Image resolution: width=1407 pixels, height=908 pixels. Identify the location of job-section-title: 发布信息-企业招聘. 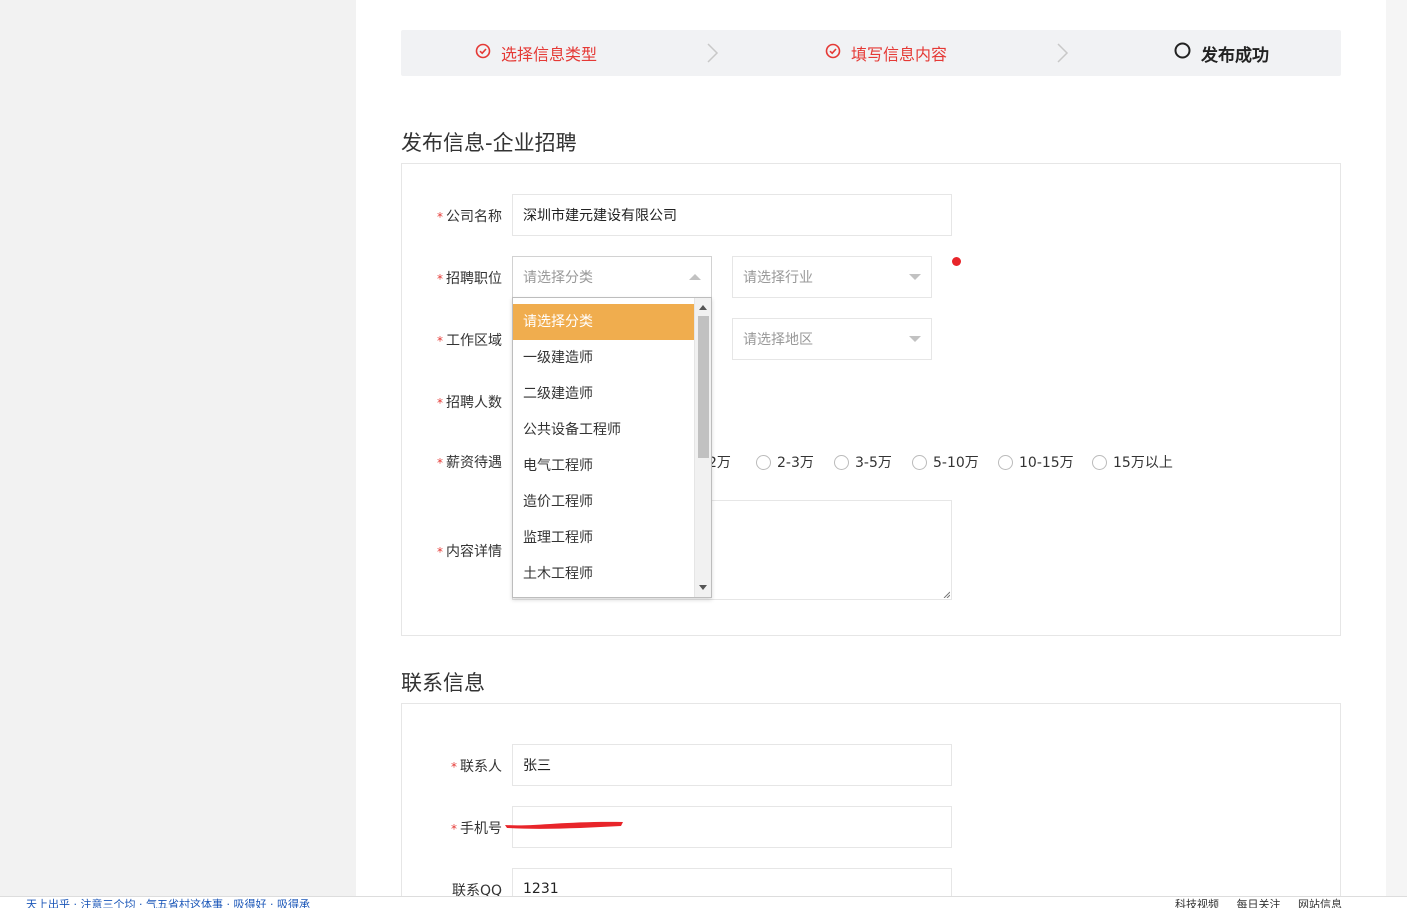
(489, 143).